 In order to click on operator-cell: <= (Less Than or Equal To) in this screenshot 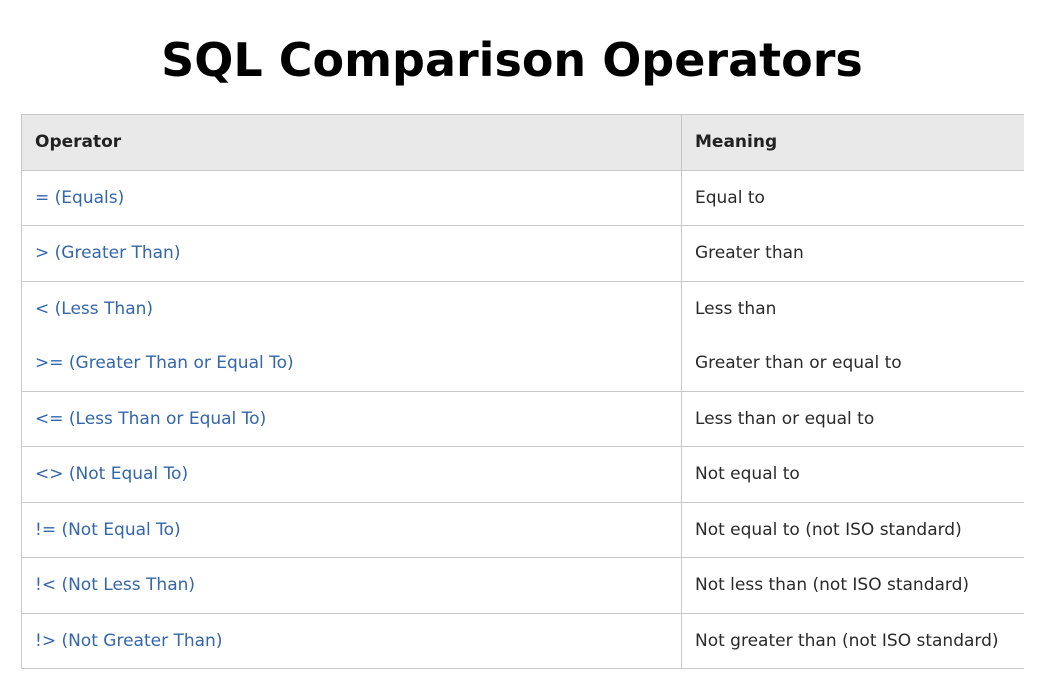, I will do `click(351, 419)`.